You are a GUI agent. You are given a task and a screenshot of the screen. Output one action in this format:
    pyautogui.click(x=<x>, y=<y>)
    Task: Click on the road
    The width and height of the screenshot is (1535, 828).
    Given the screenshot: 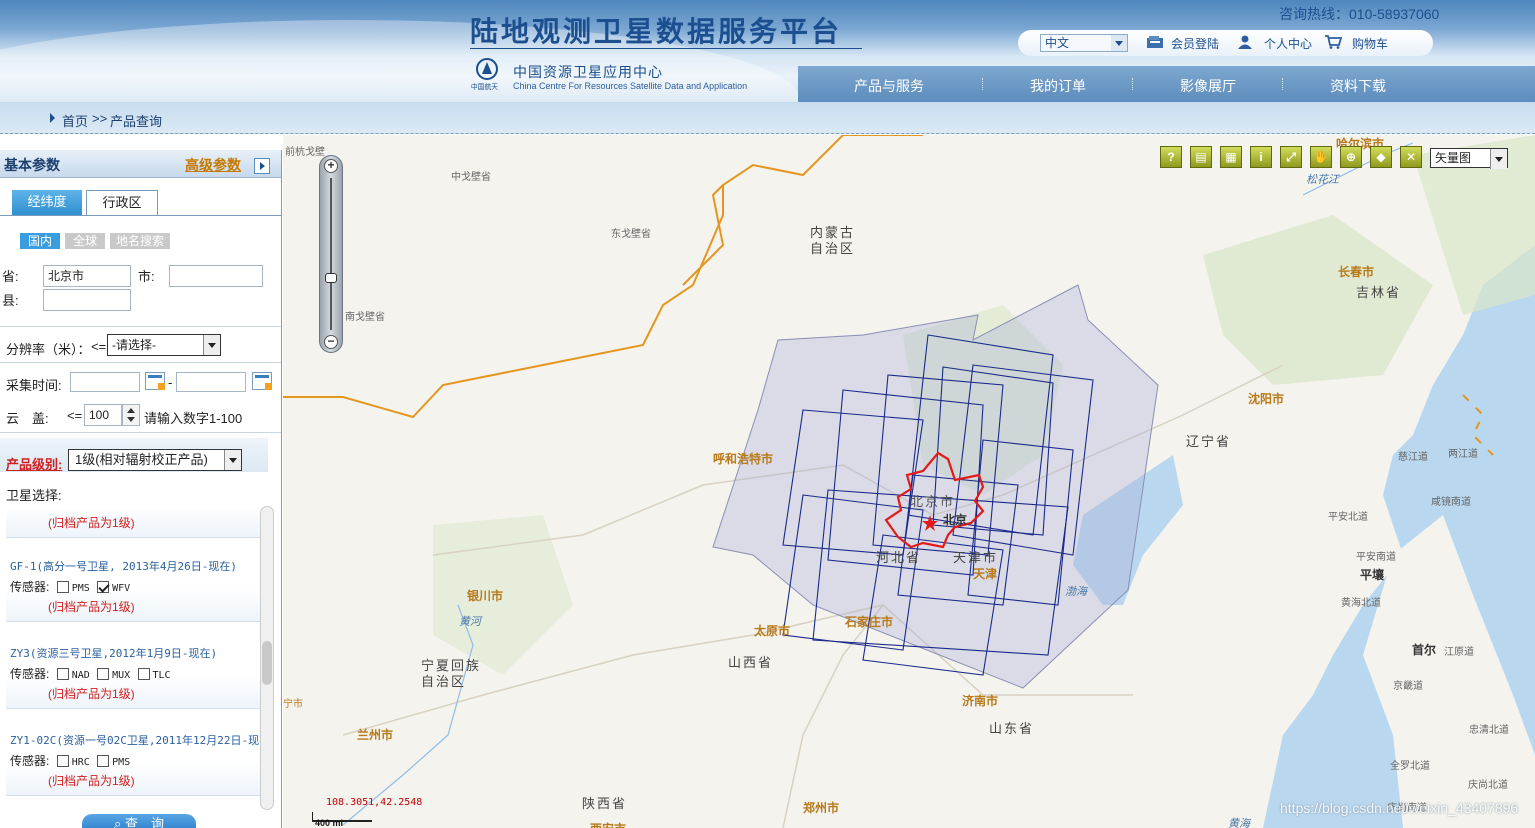 What is the action you would take?
    pyautogui.click(x=833, y=716)
    